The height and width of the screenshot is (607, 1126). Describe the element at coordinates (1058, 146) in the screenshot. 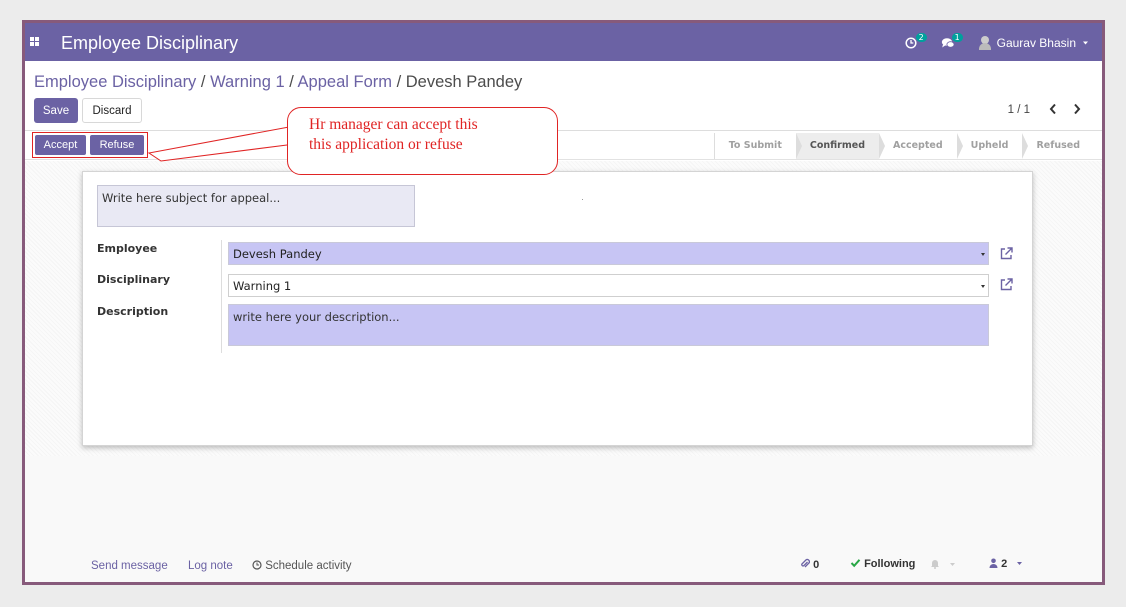

I see `stage-refused: Refused` at that location.